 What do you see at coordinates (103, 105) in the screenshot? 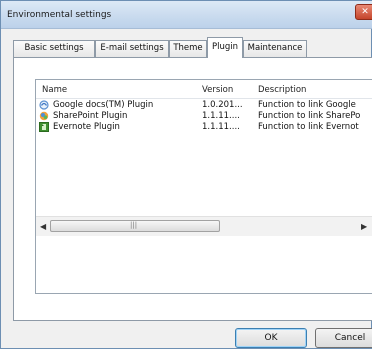
I see `plugin-name: Google docs(TM) Plugin` at bounding box center [103, 105].